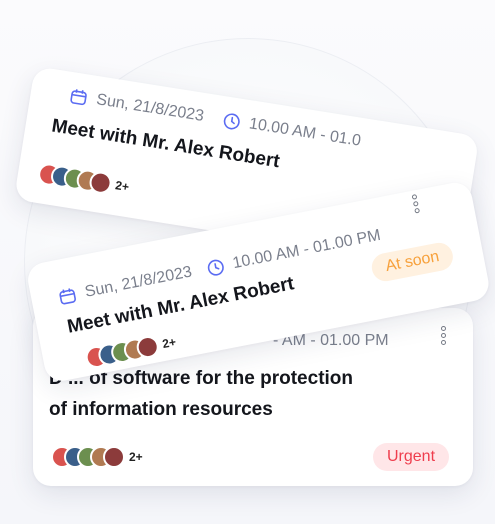  I want to click on event-time: 10.00 AM - 01.00 PM, so click(307, 249).